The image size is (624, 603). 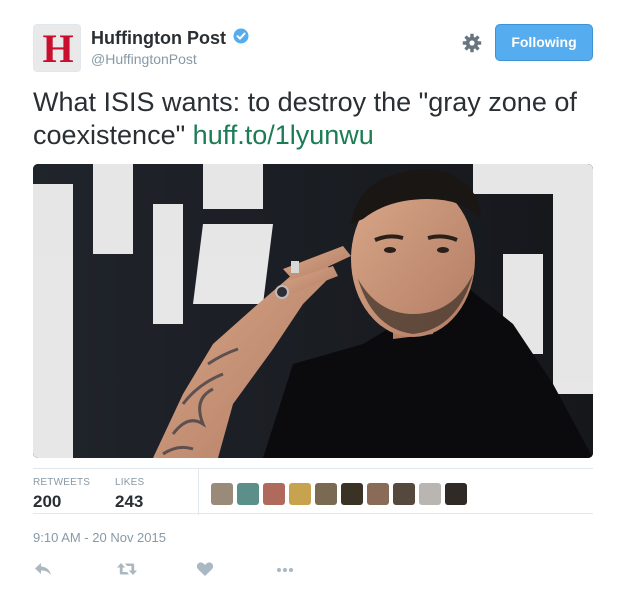 What do you see at coordinates (285, 571) in the screenshot?
I see `more-icon` at bounding box center [285, 571].